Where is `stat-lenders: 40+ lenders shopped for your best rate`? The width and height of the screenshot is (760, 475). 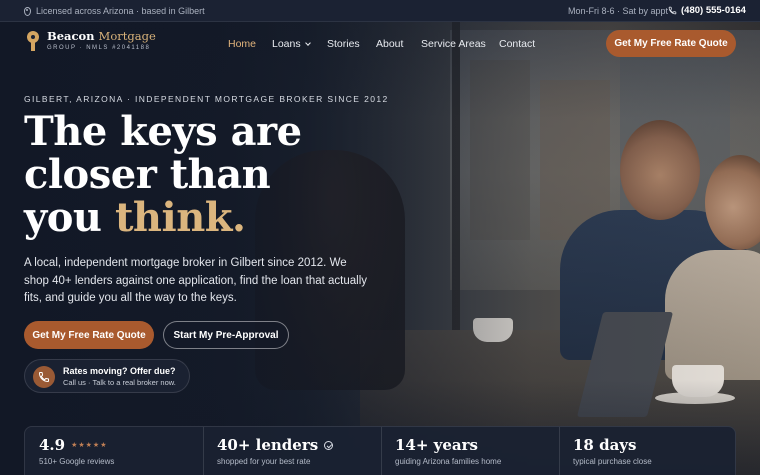
stat-lenders: 40+ lenders shopped for your best rate is located at coordinates (292, 451).